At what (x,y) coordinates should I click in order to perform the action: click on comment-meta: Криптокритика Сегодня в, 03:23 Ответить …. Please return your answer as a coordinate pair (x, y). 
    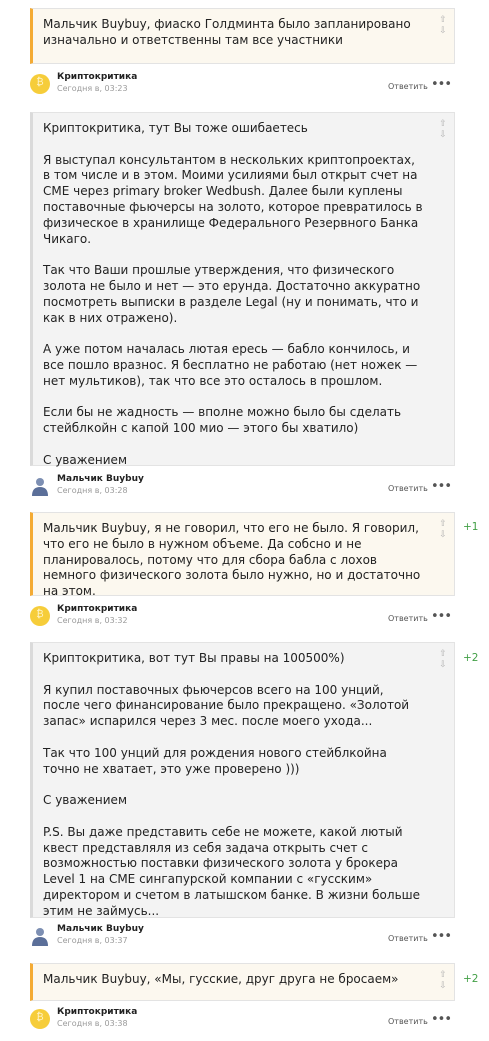
    Looking at the image, I should click on (242, 85).